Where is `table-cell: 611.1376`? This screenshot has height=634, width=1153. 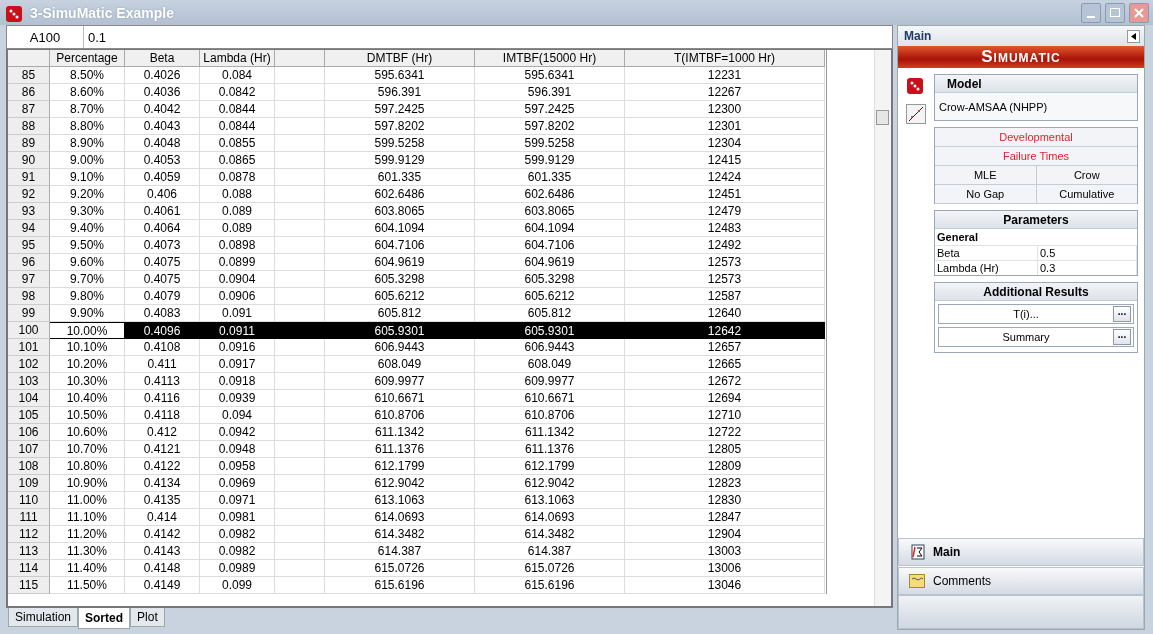 table-cell: 611.1376 is located at coordinates (400, 449).